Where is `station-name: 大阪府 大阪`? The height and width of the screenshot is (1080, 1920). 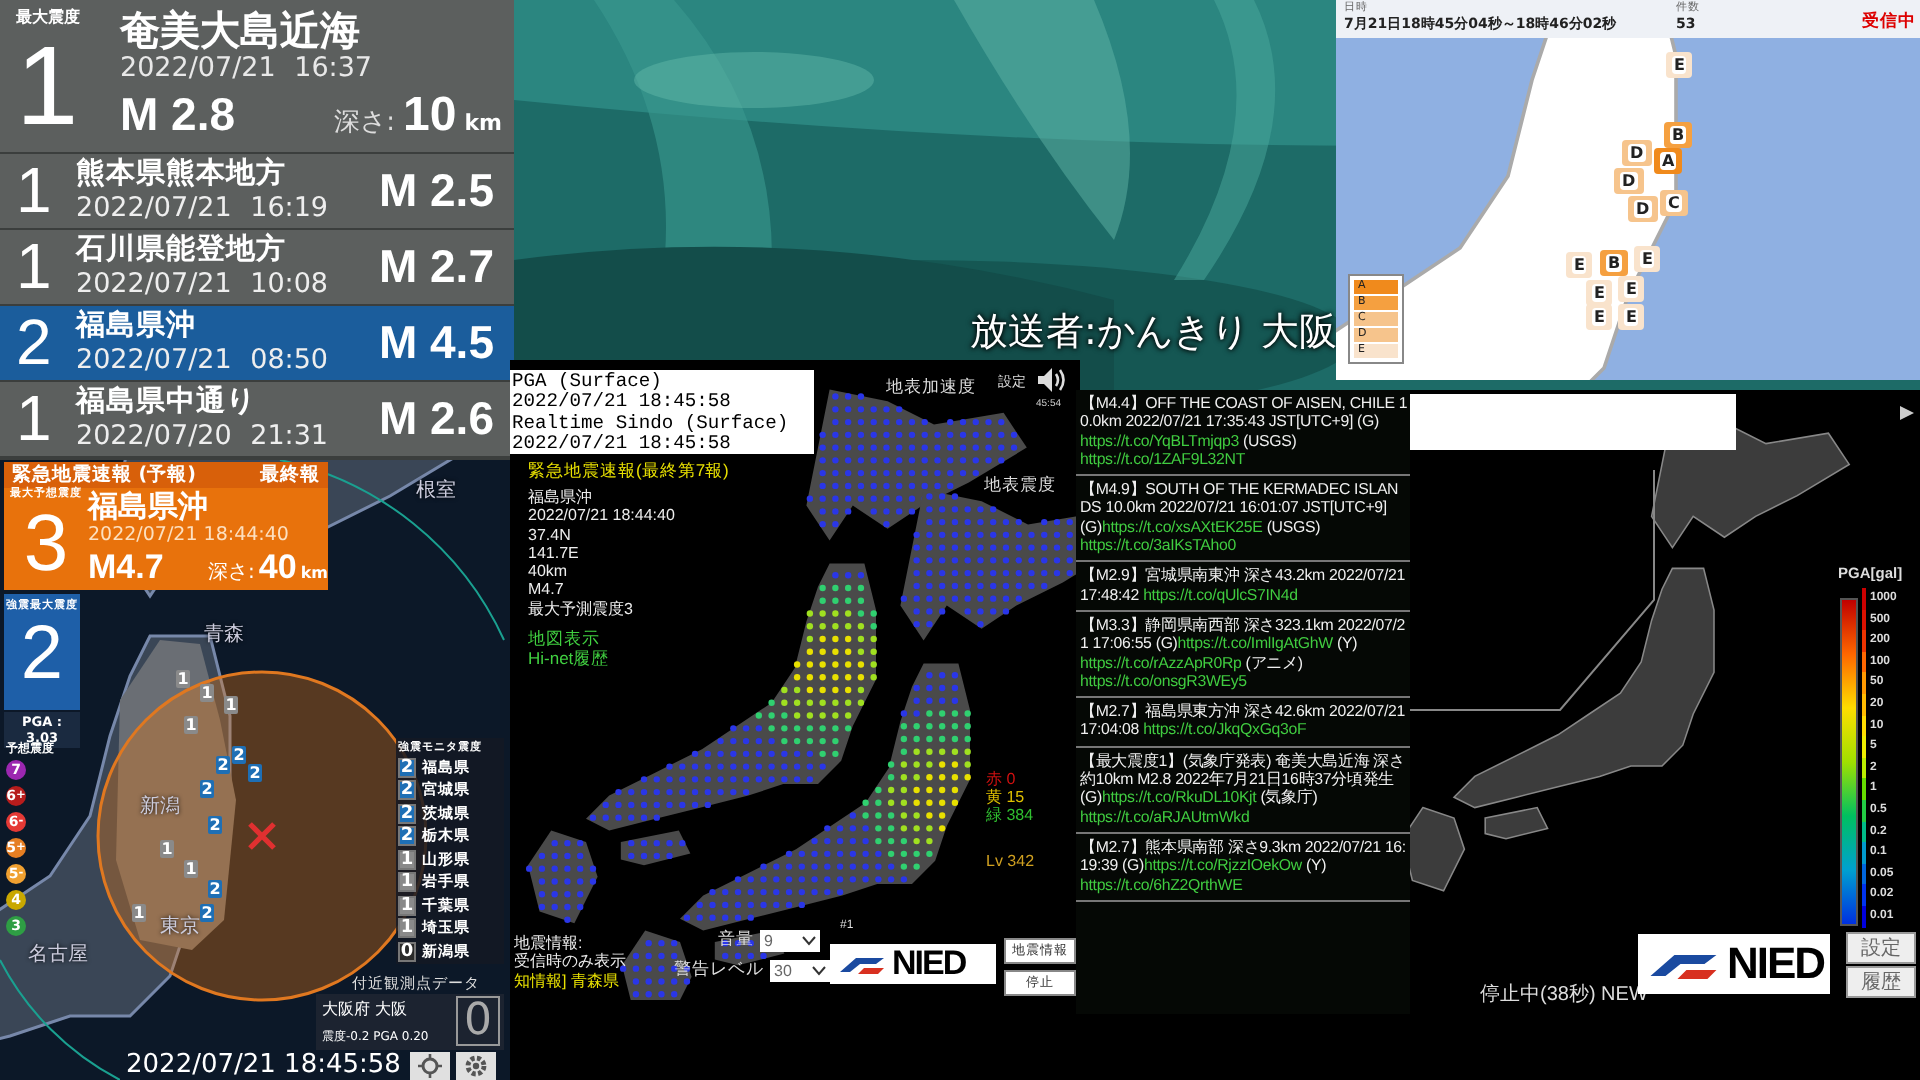 station-name: 大阪府 大阪 is located at coordinates (365, 1009).